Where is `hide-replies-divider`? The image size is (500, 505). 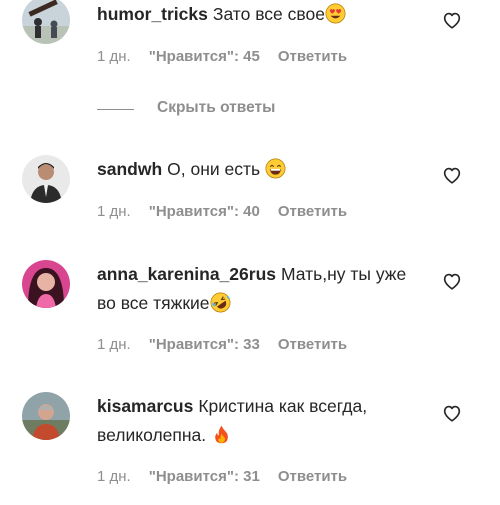
hide-replies-divider is located at coordinates (115, 109).